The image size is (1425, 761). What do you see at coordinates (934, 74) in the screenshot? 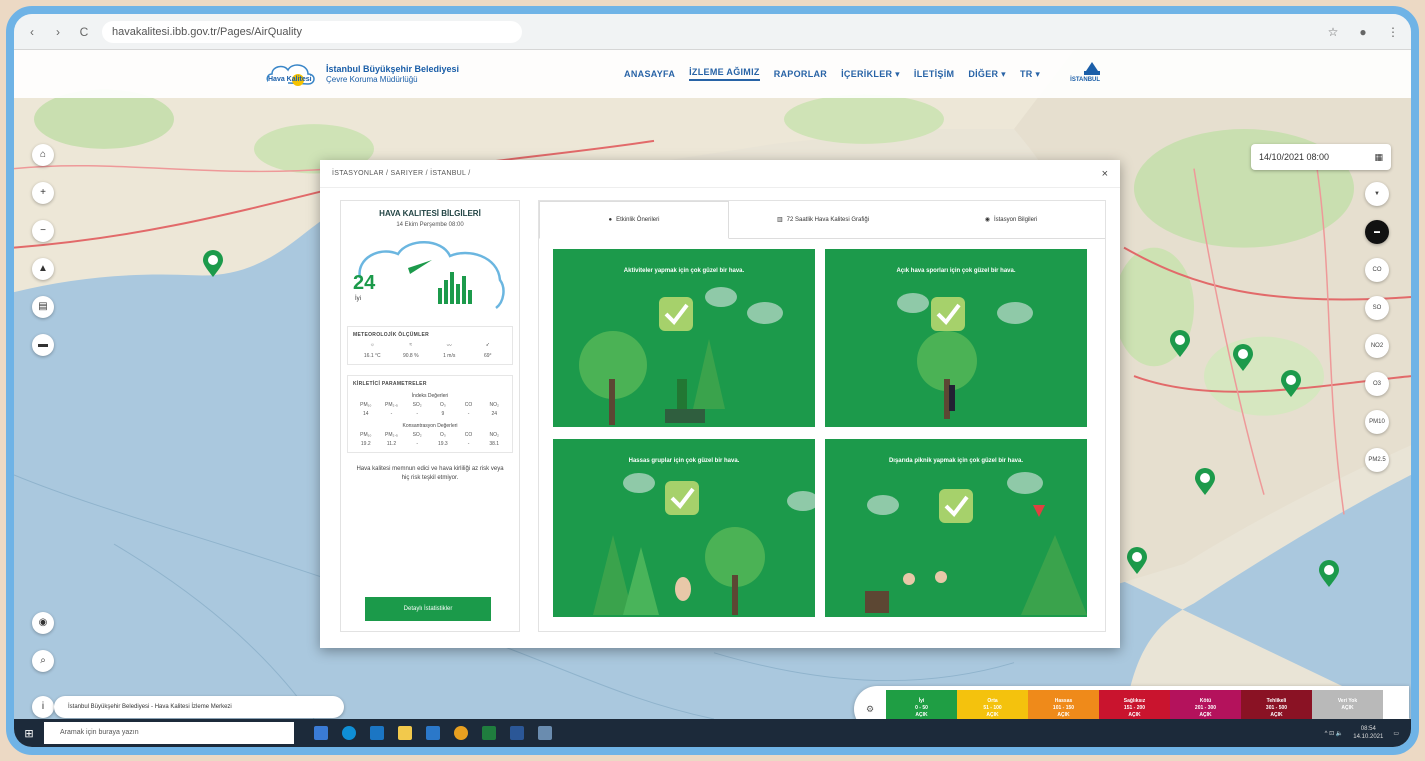
I see `nav-contact: İLETİŞİM` at bounding box center [934, 74].